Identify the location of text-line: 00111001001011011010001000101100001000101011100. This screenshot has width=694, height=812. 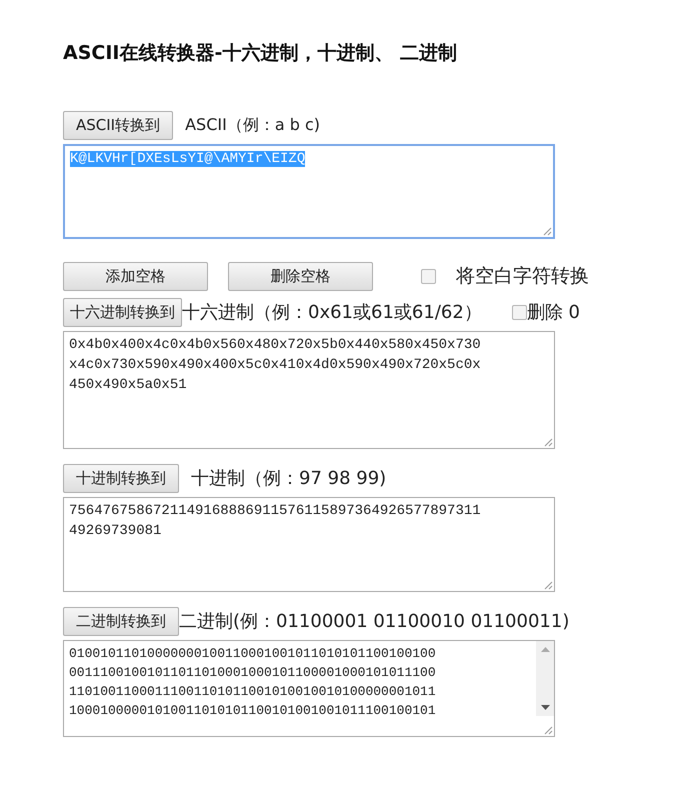
(252, 672).